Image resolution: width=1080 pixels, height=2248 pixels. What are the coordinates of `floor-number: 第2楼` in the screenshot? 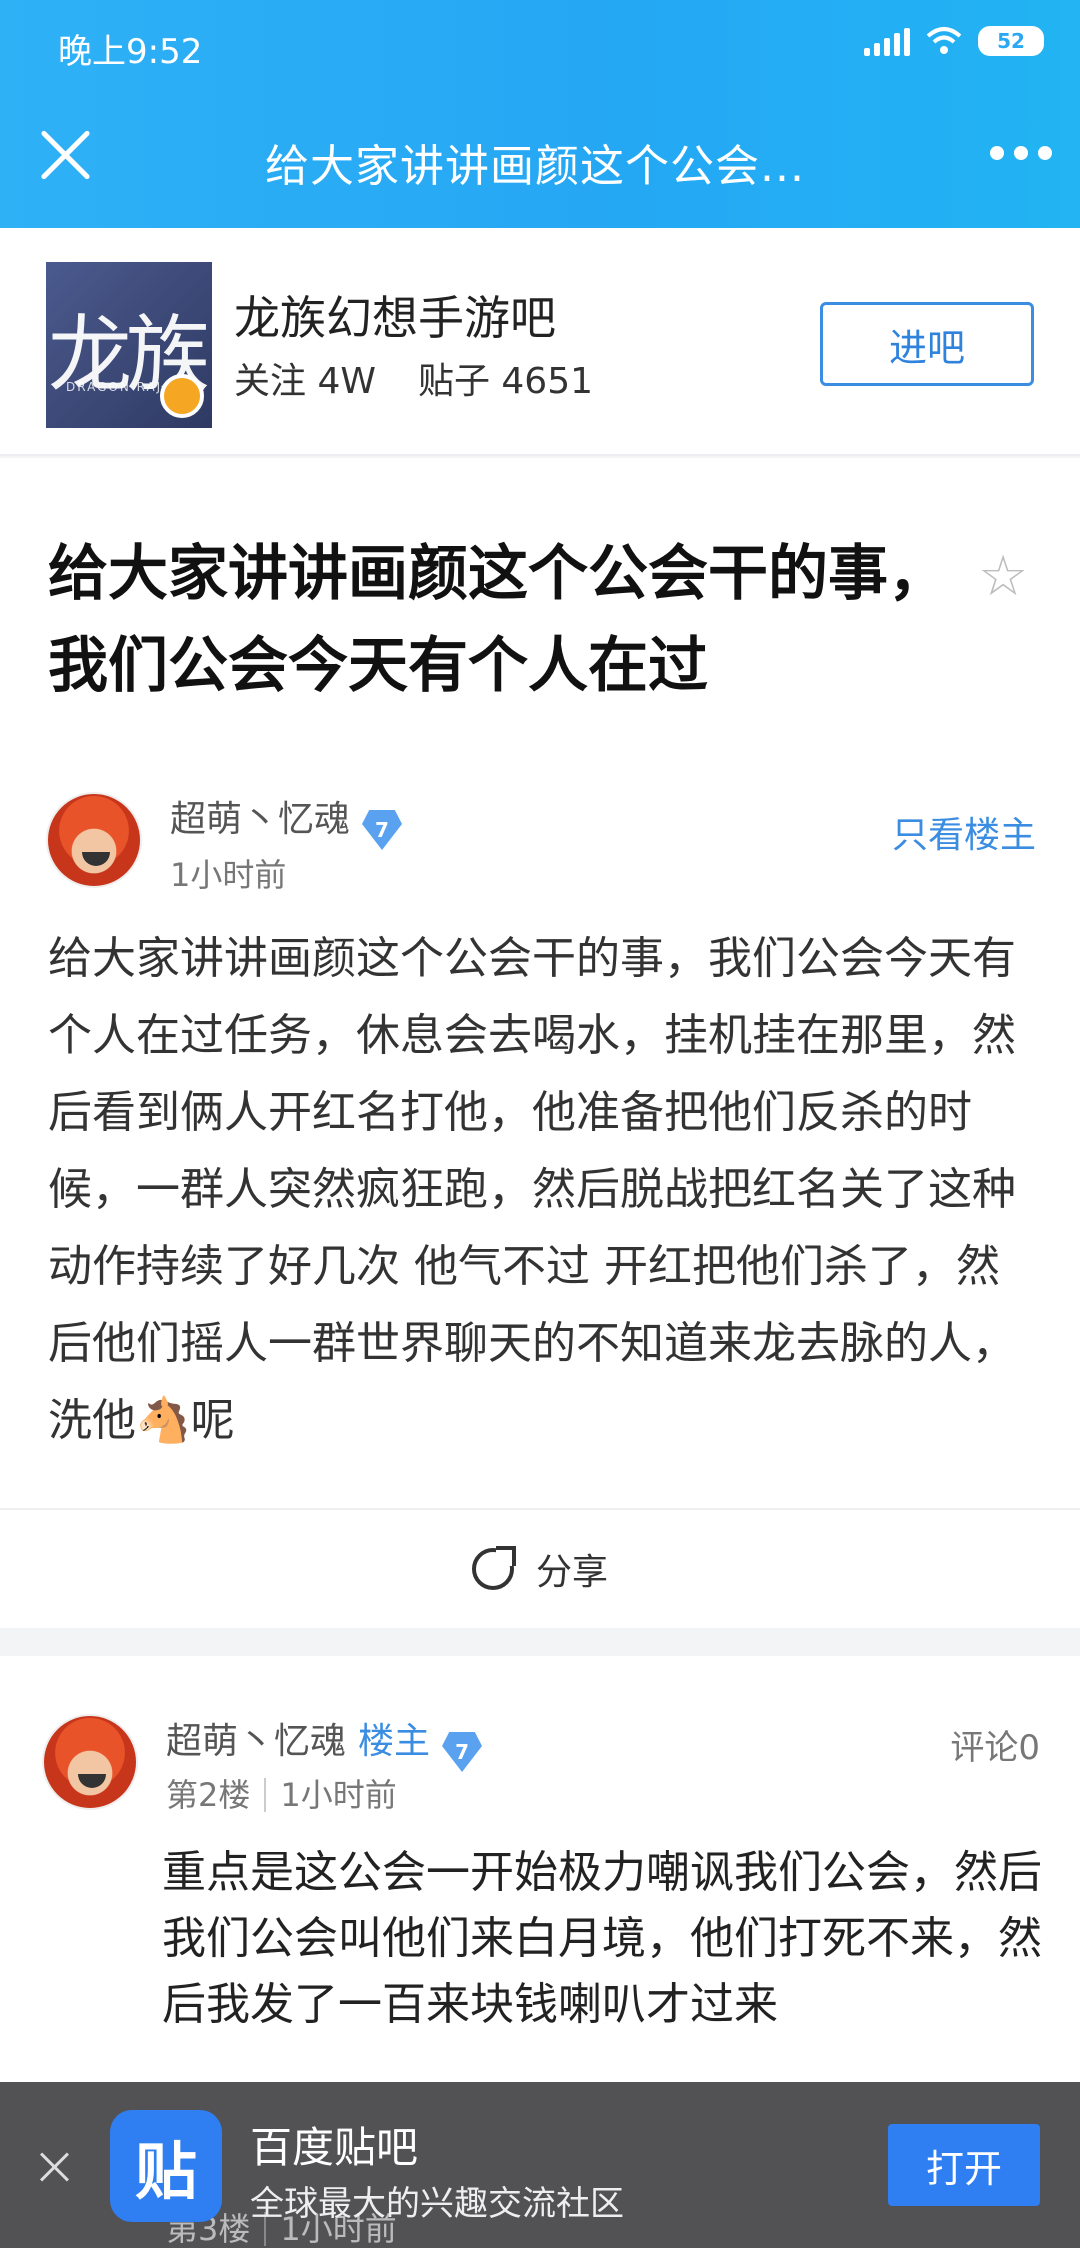 It's located at (208, 1795).